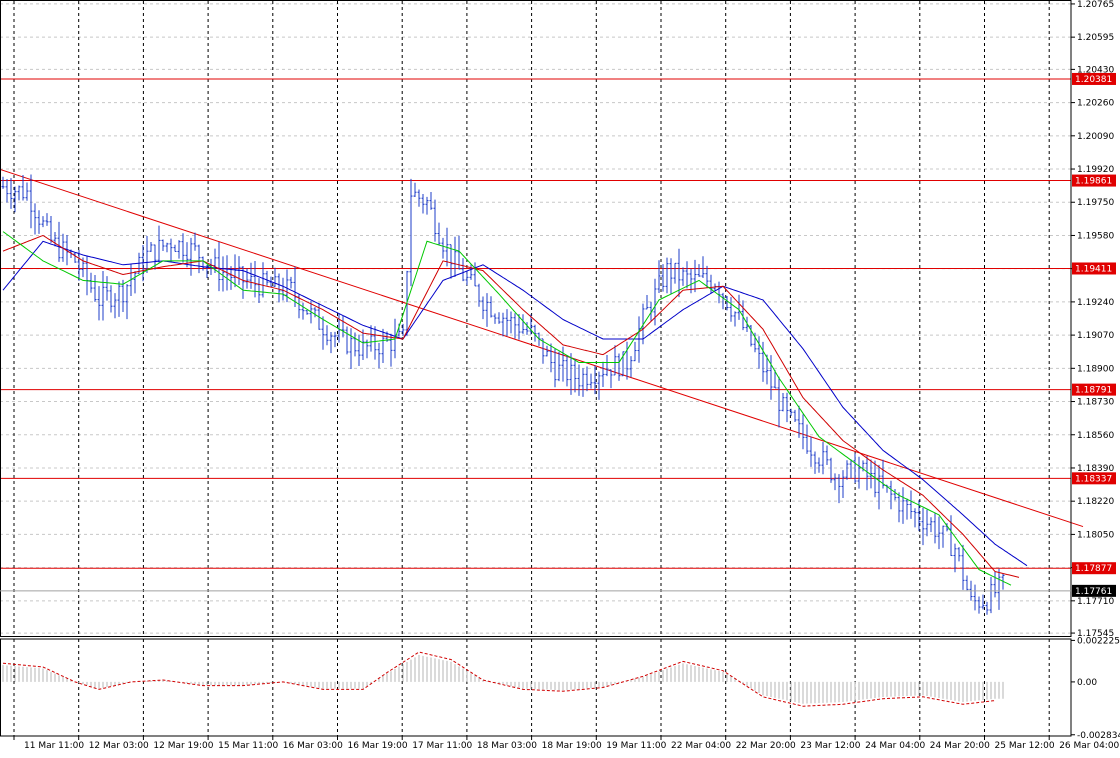 Image resolution: width=1120 pixels, height=758 pixels. What do you see at coordinates (442, 746) in the screenshot?
I see `time-tick-label: 17 Mar 11:00` at bounding box center [442, 746].